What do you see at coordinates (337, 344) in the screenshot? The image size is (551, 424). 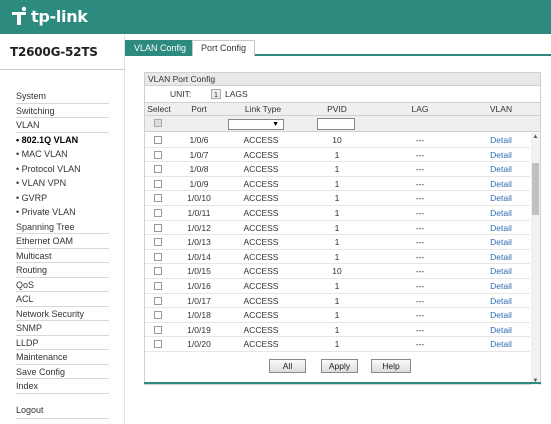 I see `table-row: 1/0/20 ACCESS 1 --- Detail` at bounding box center [337, 344].